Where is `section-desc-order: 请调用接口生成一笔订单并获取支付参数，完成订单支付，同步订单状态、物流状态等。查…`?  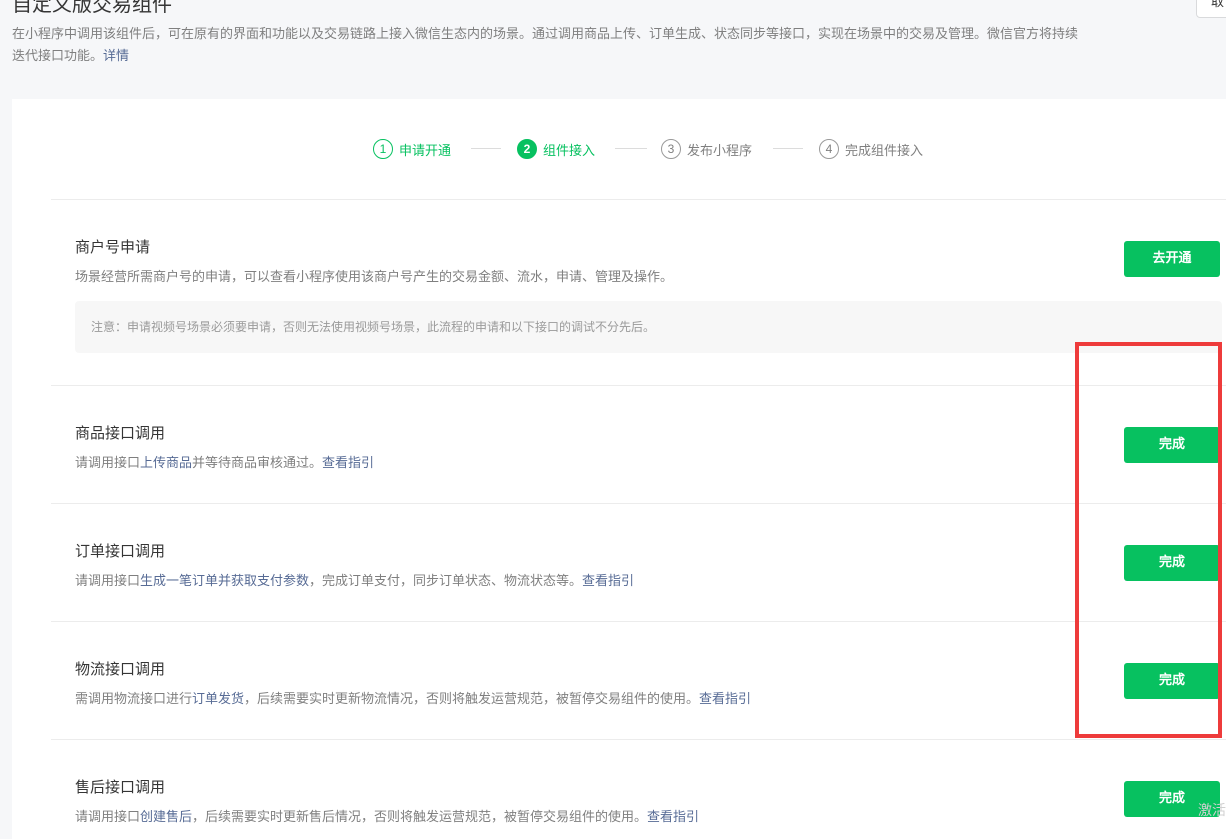
section-desc-order: 请调用接口生成一笔订单并获取支付参数，完成订单支付，同步订单状态、物流状态等。查… is located at coordinates (354, 579).